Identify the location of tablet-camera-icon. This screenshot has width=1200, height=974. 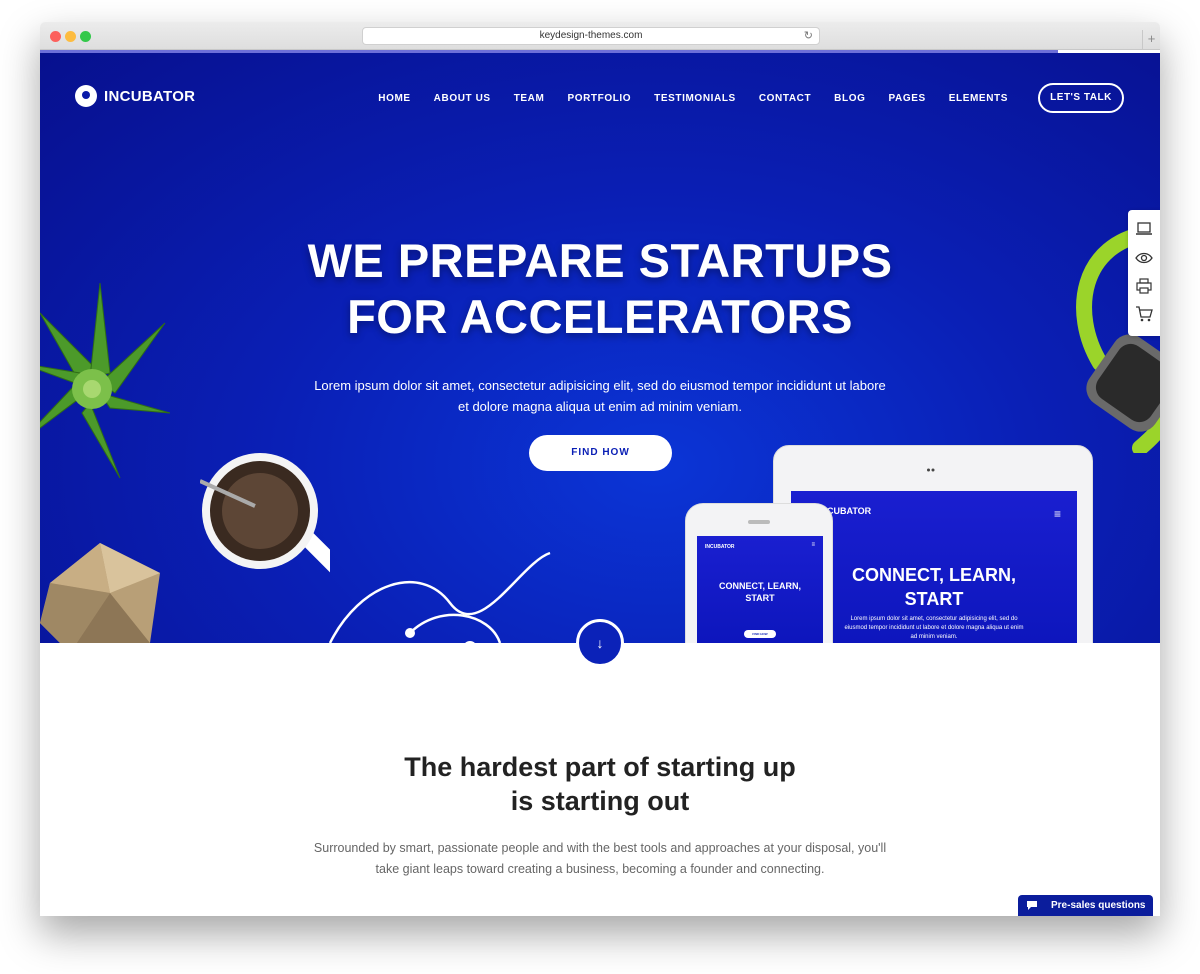
(931, 470).